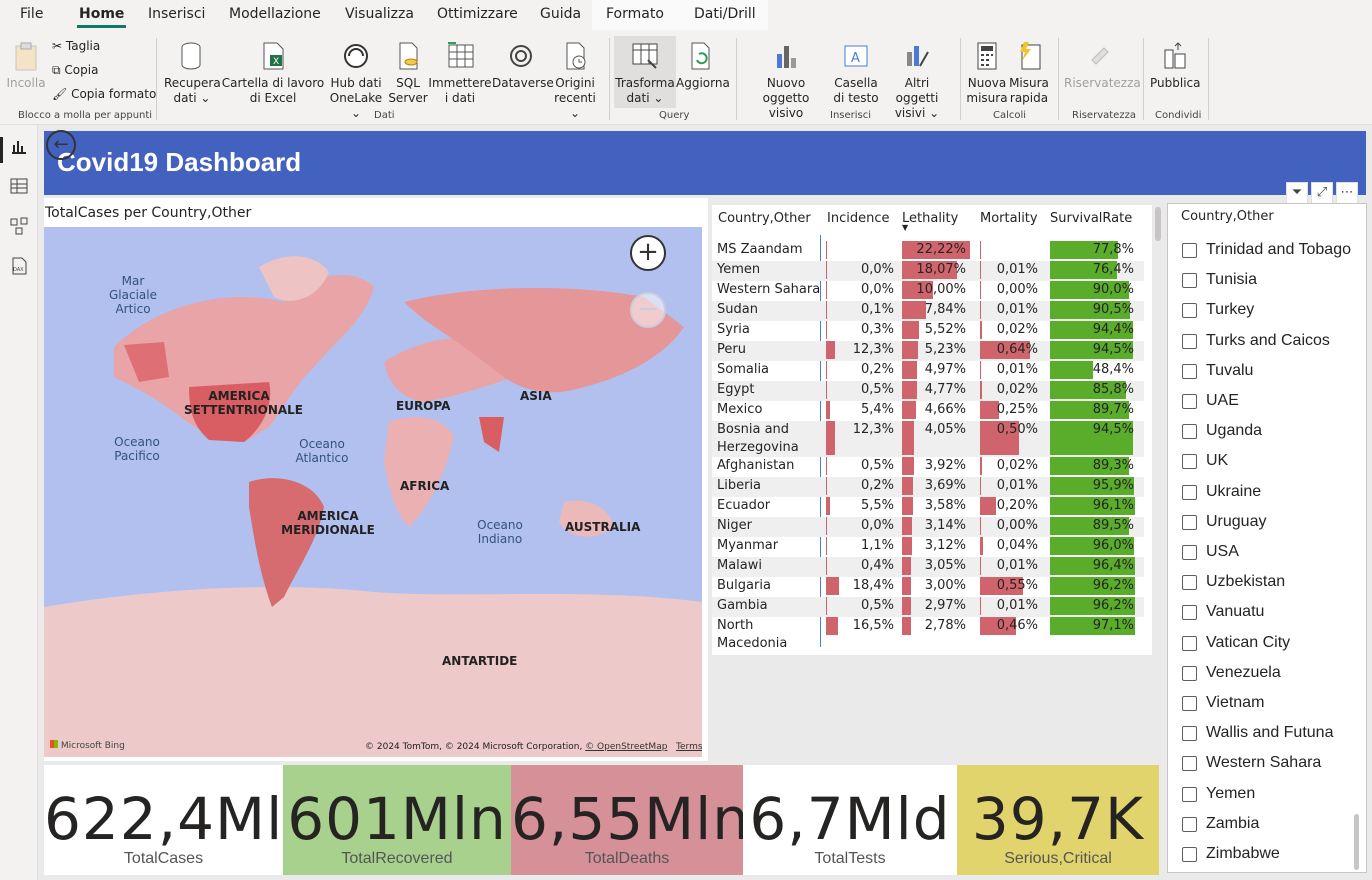 The image size is (1372, 880). Describe the element at coordinates (917, 80) in the screenshot. I see `more-visuals-button: Altri oggetti visivi ⌄` at that location.